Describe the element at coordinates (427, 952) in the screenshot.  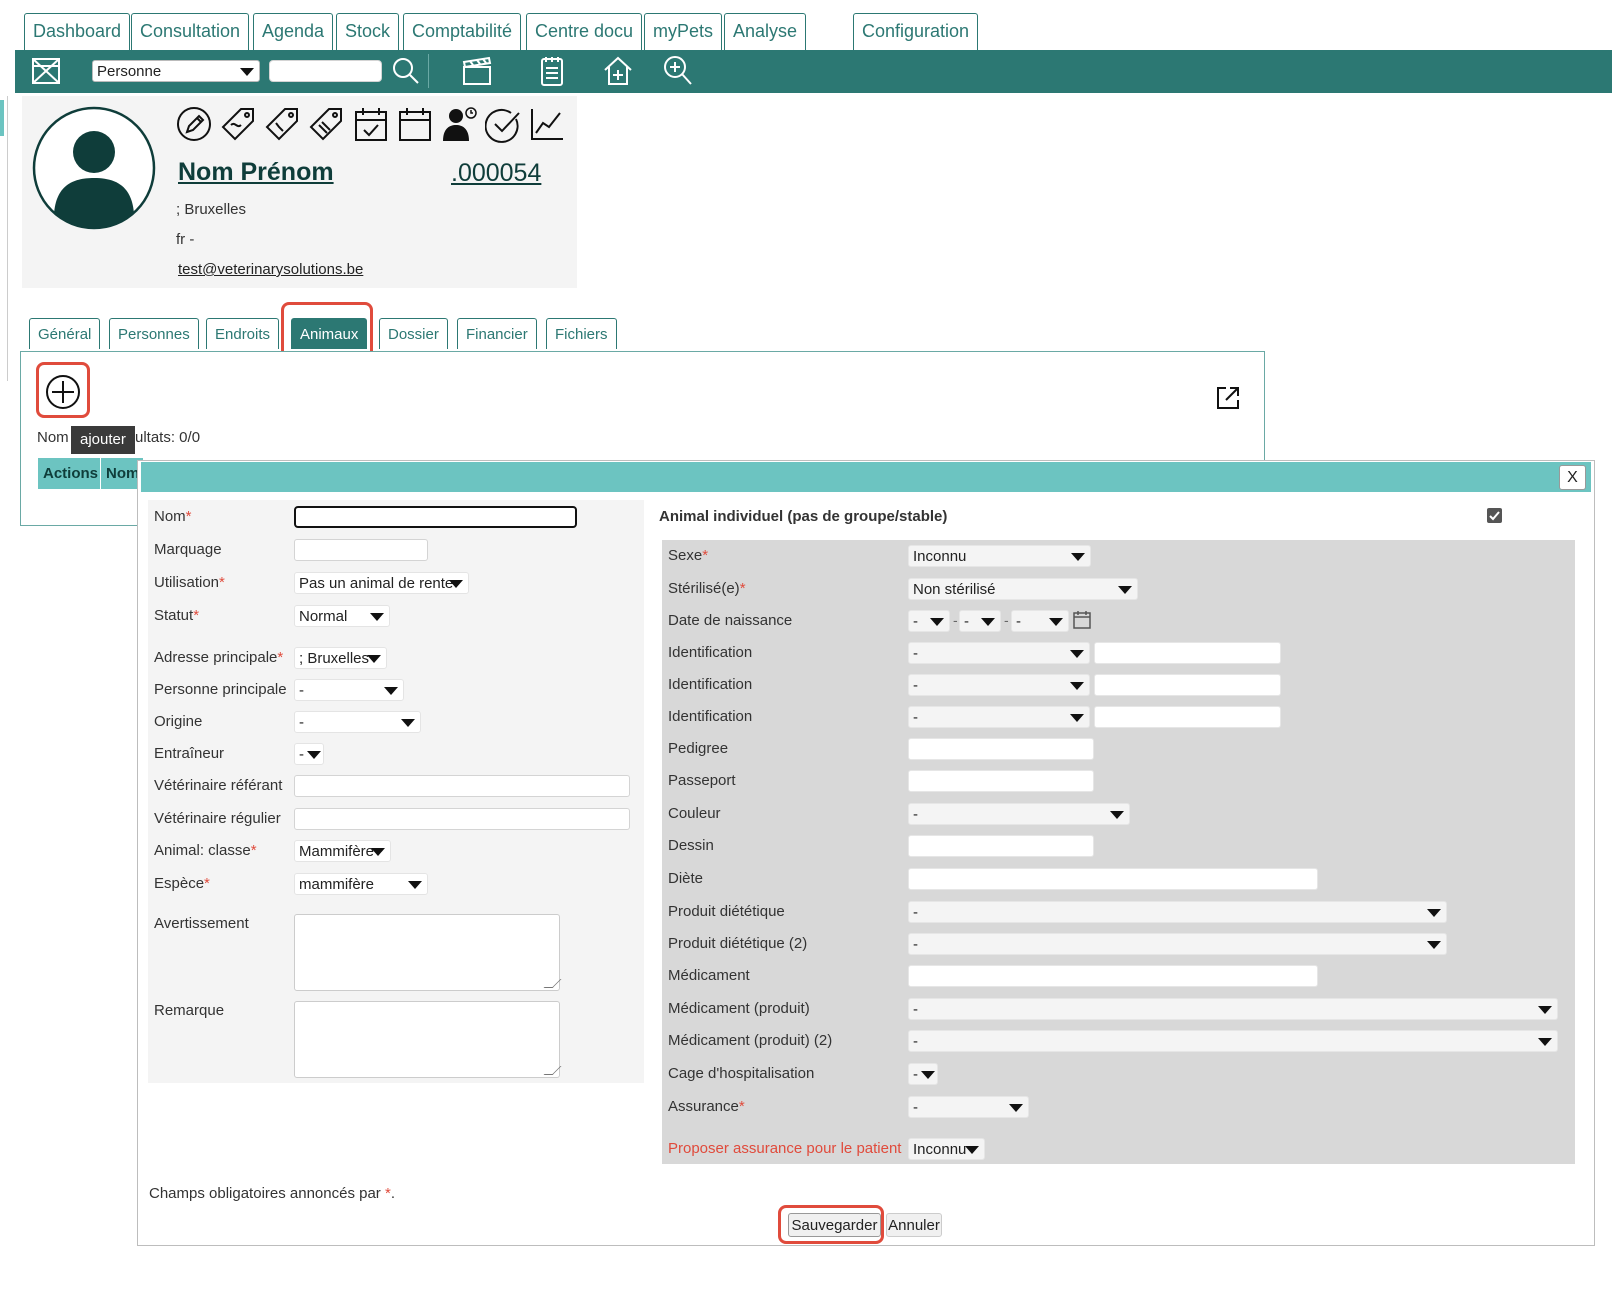
I see `avertissement-textarea` at that location.